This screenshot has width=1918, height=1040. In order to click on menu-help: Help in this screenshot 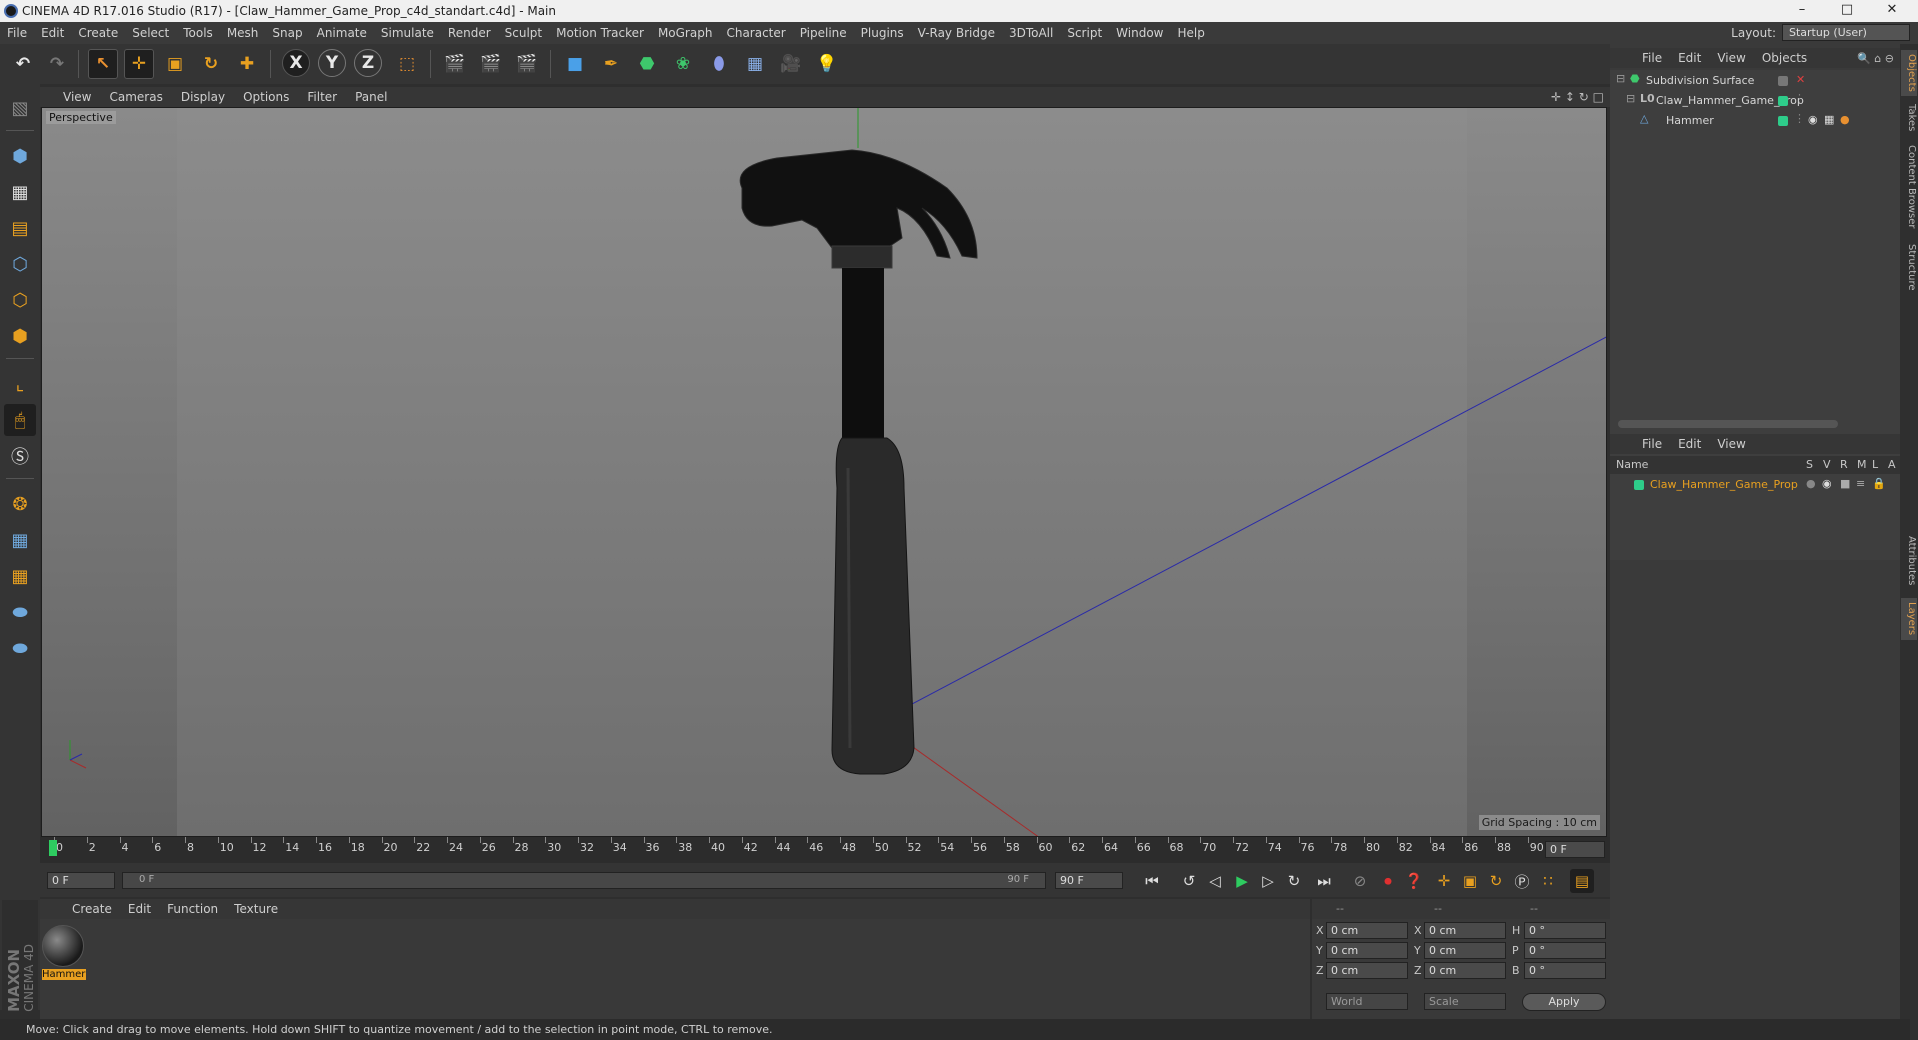, I will do `click(1190, 33)`.